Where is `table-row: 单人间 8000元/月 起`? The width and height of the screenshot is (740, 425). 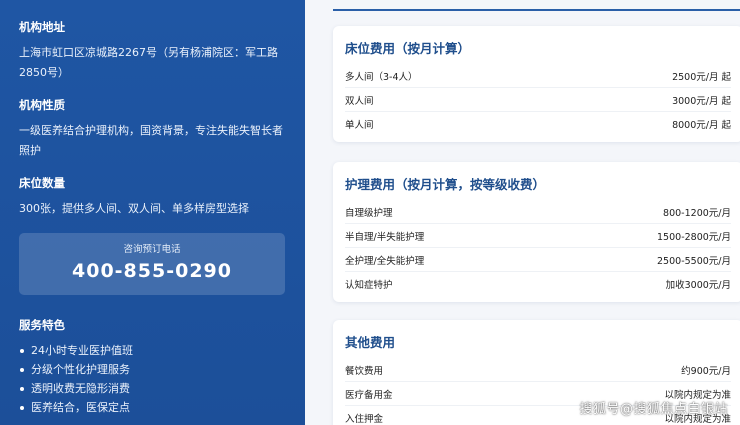 table-row: 单人间 8000元/月 起 is located at coordinates (538, 124).